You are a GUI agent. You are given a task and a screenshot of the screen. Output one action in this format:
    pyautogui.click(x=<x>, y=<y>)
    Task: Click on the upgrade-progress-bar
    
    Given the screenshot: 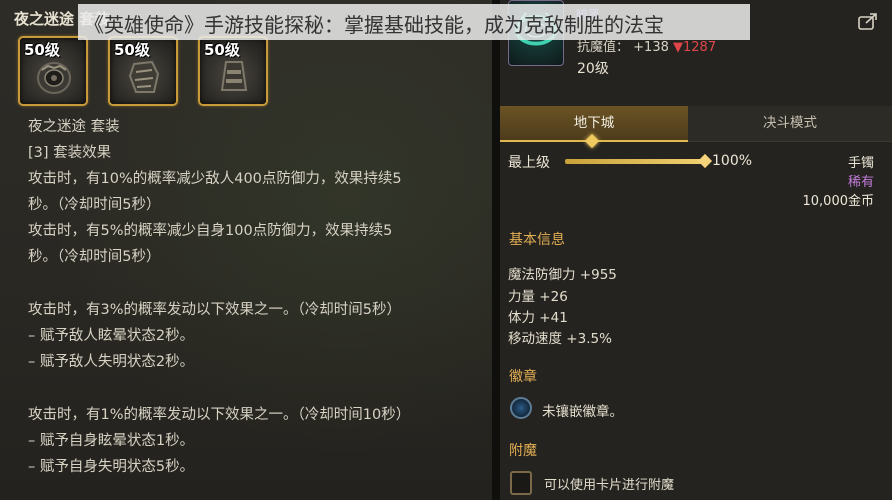 What is the action you would take?
    pyautogui.click(x=635, y=161)
    